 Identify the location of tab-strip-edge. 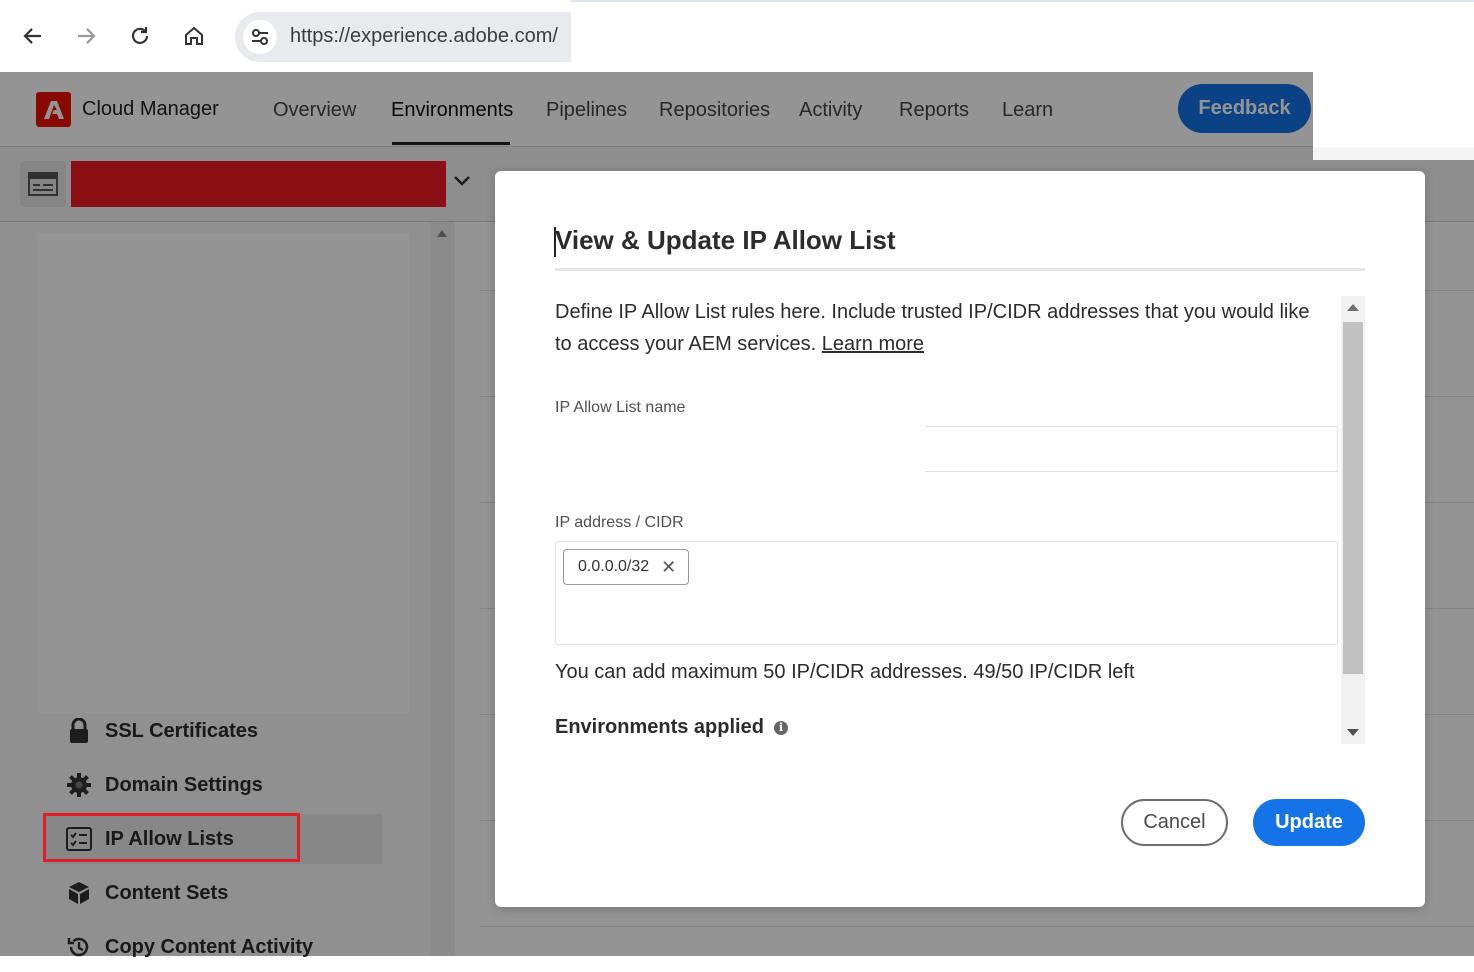
(1022, 1).